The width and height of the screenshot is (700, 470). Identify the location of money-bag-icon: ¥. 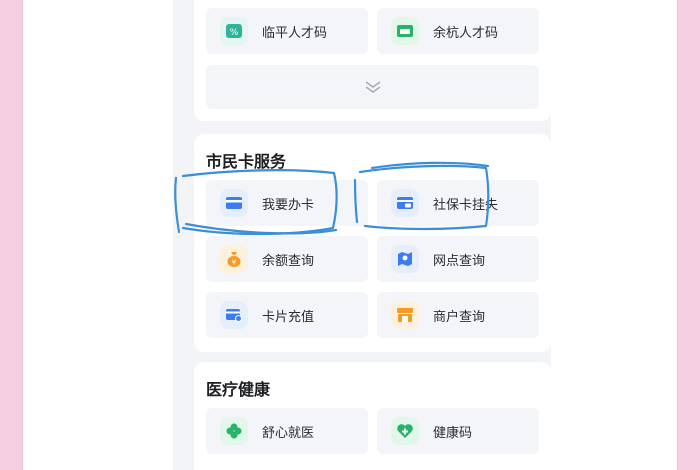
(234, 259).